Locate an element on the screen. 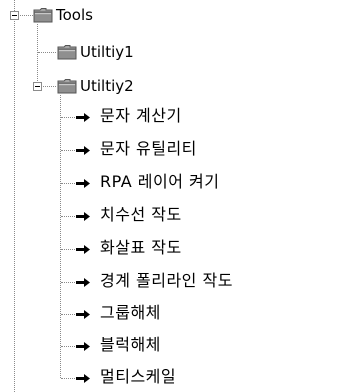 The image size is (344, 392). tree-item: 그룹해체 is located at coordinates (130, 313).